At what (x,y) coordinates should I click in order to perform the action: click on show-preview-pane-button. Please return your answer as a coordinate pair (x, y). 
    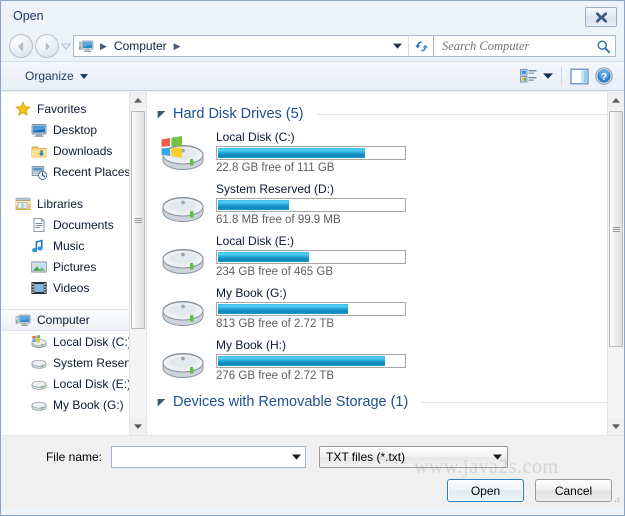
    Looking at the image, I should click on (579, 76).